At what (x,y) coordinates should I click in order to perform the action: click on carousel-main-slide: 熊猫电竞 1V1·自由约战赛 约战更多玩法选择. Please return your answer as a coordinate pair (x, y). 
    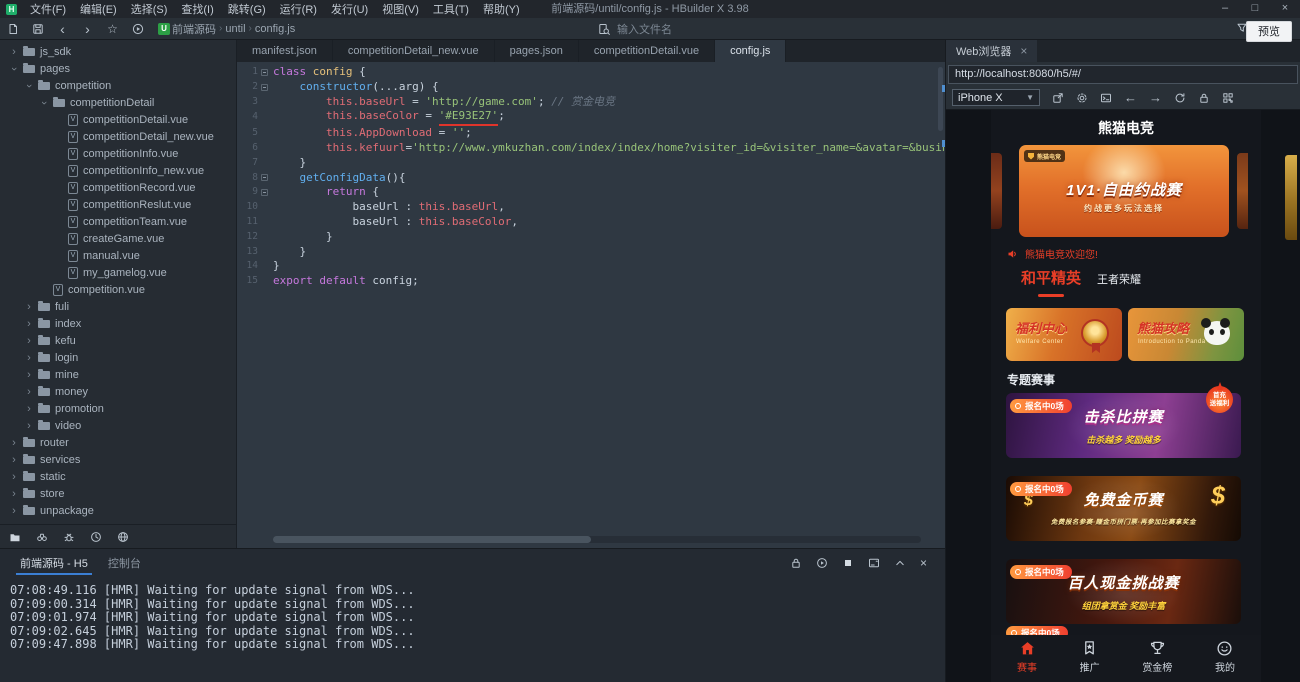
    Looking at the image, I should click on (1124, 191).